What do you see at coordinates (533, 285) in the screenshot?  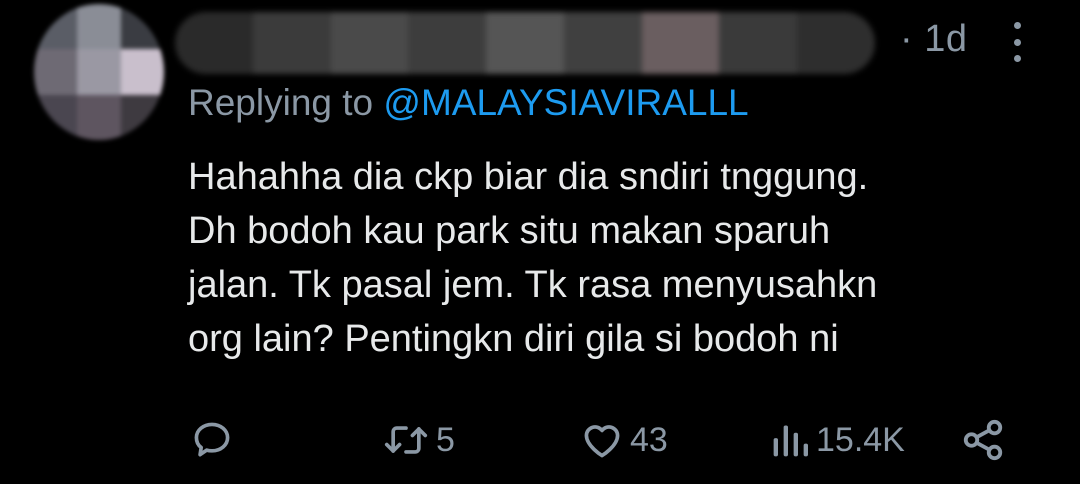 I see `tweet-text-line: jalan. Tk pasal jem. Tk rasa menyusahkn` at bounding box center [533, 285].